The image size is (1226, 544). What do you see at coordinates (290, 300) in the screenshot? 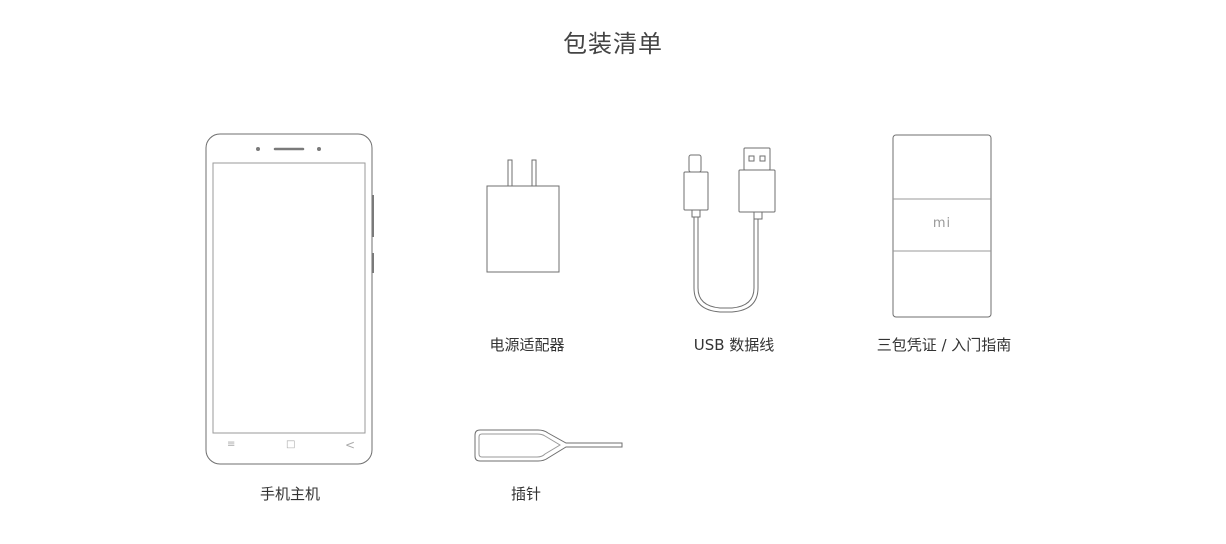
I see `phone-illustration: ≡ □ <` at bounding box center [290, 300].